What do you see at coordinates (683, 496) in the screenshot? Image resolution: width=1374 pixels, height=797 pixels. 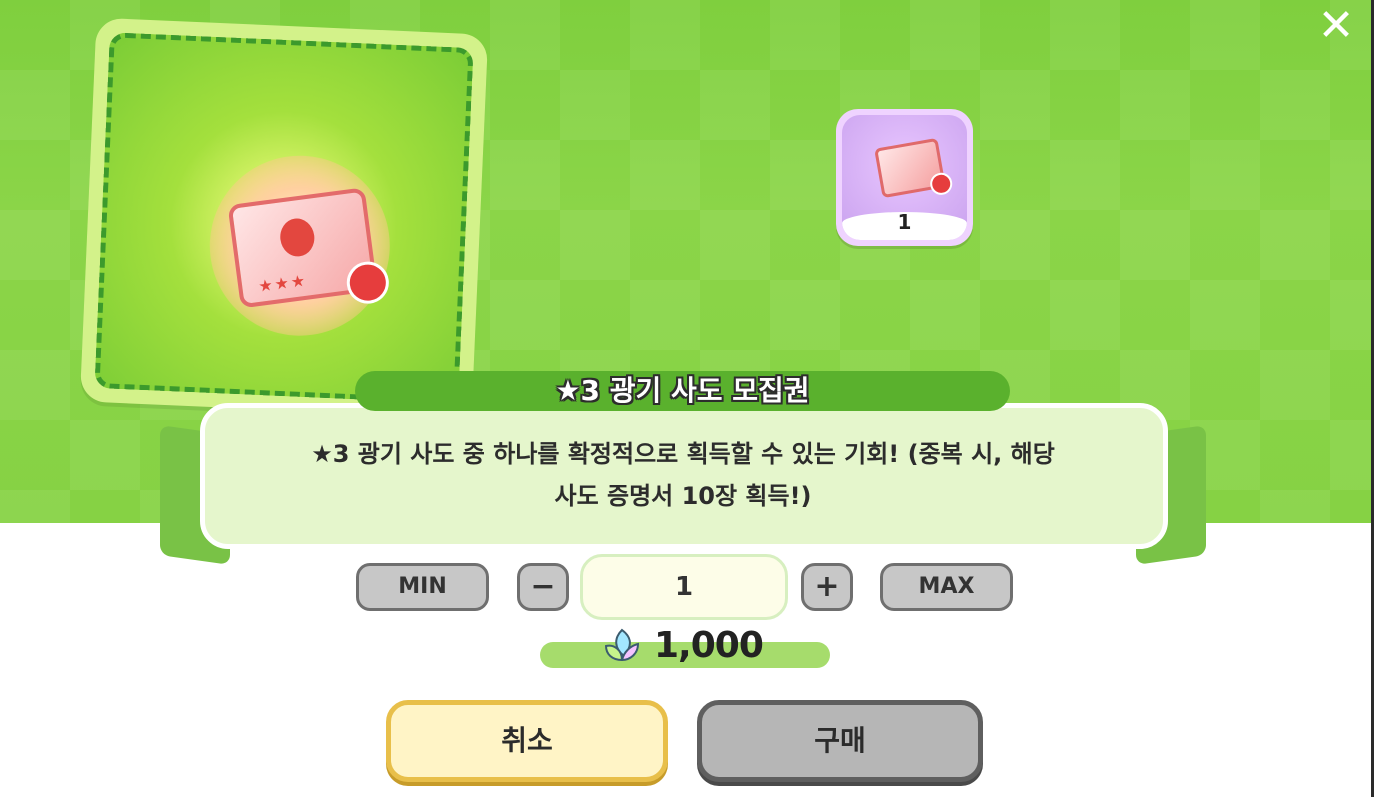 I see `description-line-2: 사도 증명서 10장 획득!)` at bounding box center [683, 496].